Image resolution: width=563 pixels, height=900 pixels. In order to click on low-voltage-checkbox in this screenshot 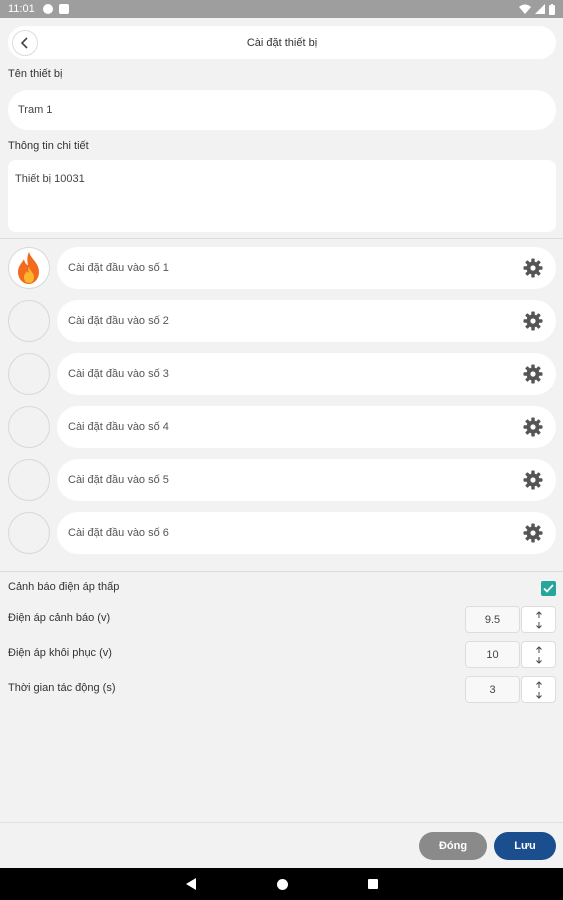, I will do `click(548, 588)`.